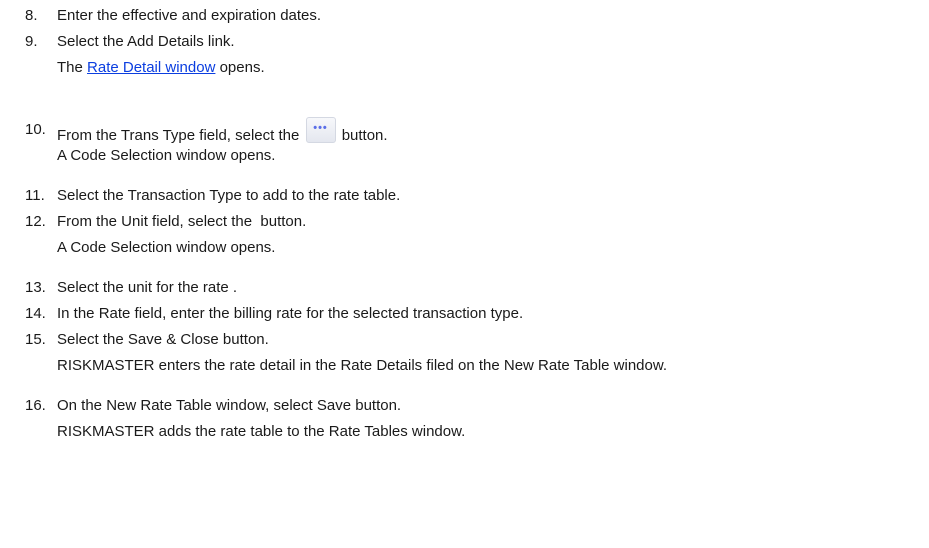 Image resolution: width=929 pixels, height=548 pixels. I want to click on step-number: 13., so click(35, 287).